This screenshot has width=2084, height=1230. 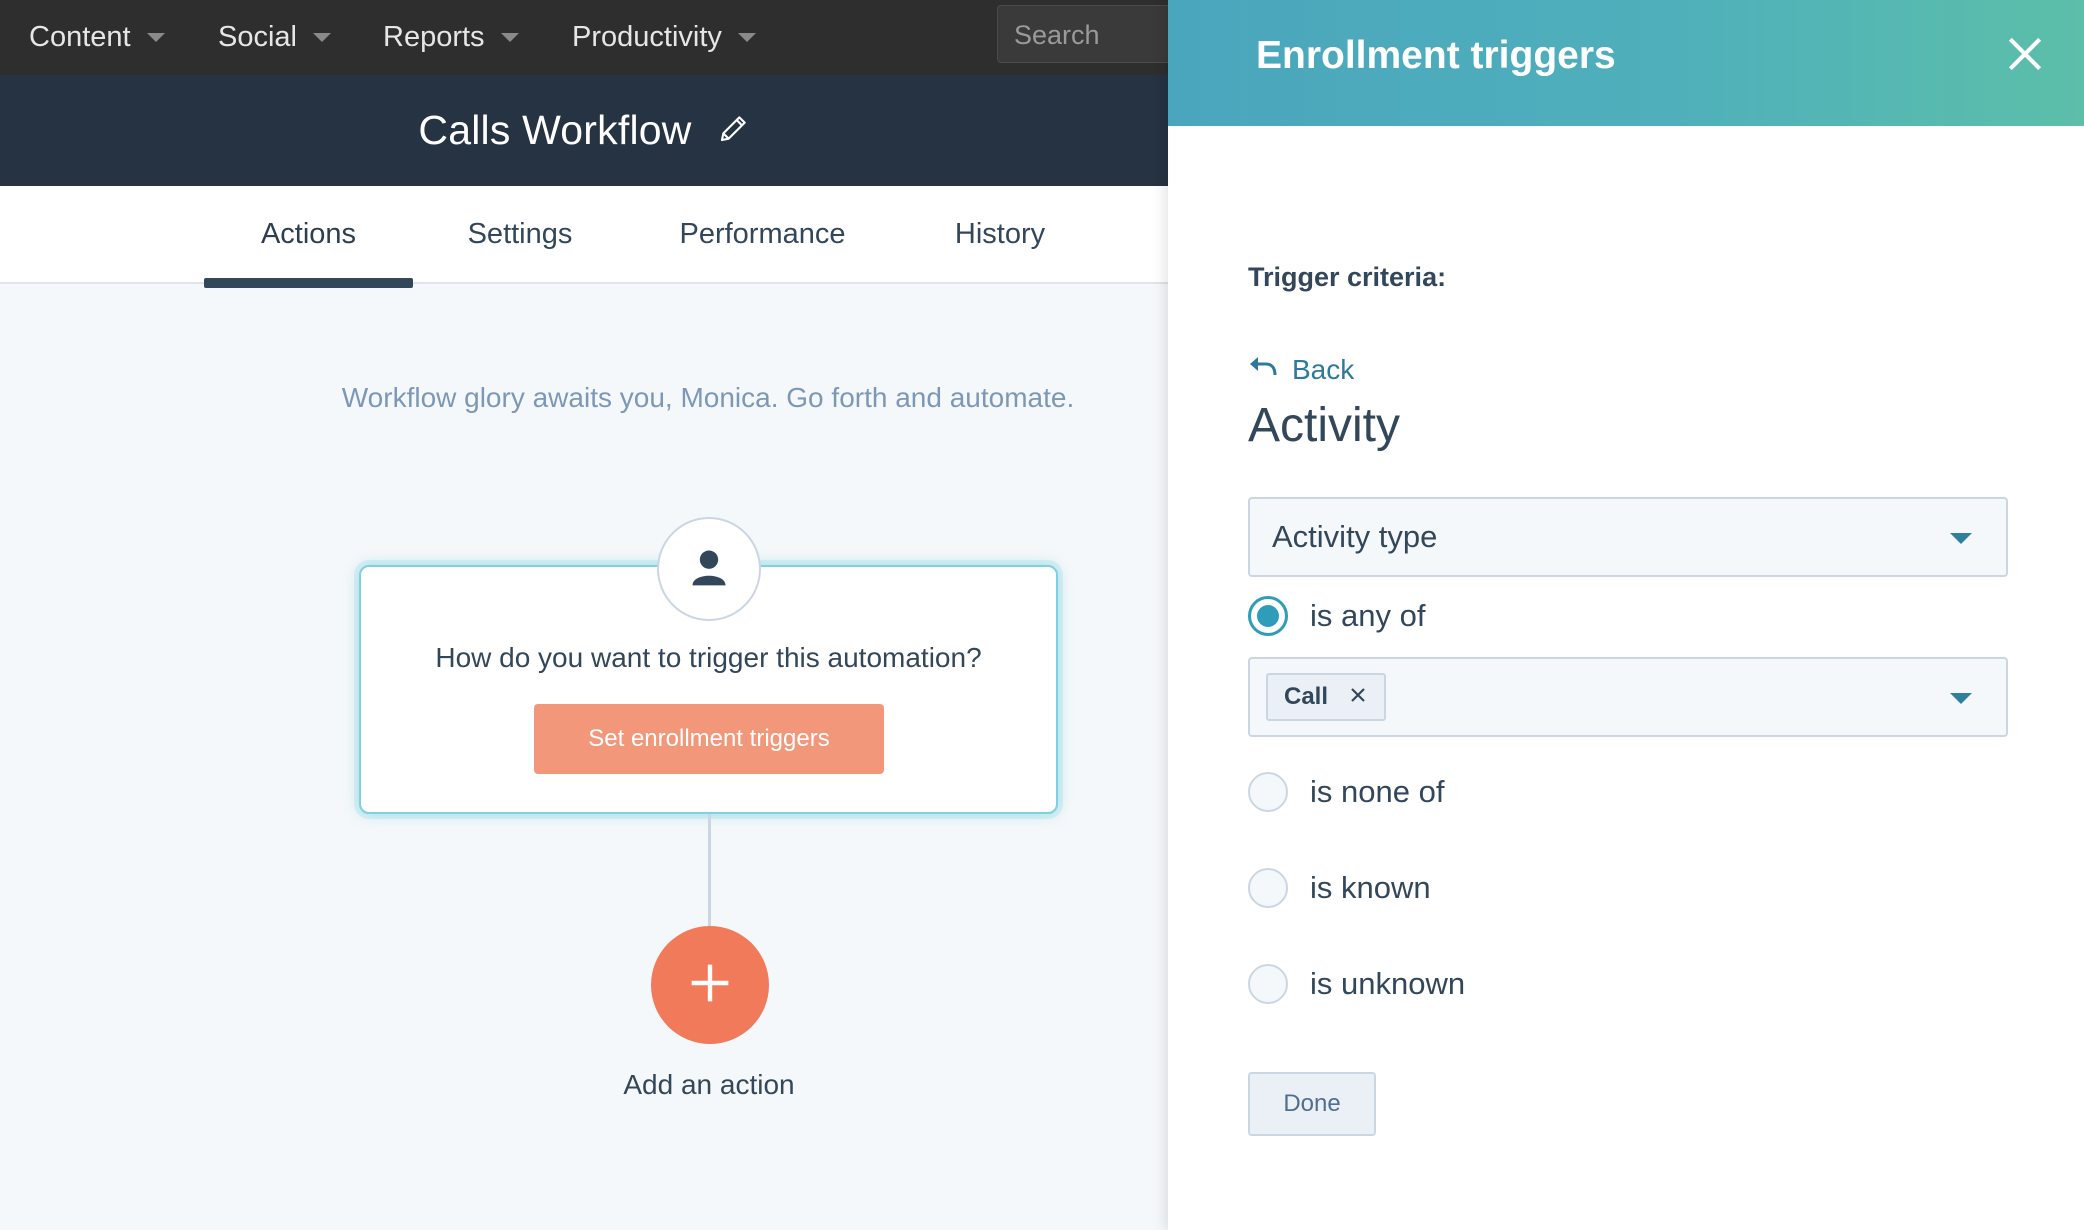 I want to click on nav-menu-productivity: Productivity, so click(x=664, y=37).